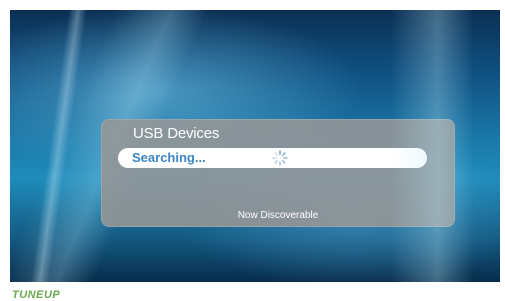 The width and height of the screenshot is (505, 301). I want to click on dialog-title: USB Devices, so click(176, 133).